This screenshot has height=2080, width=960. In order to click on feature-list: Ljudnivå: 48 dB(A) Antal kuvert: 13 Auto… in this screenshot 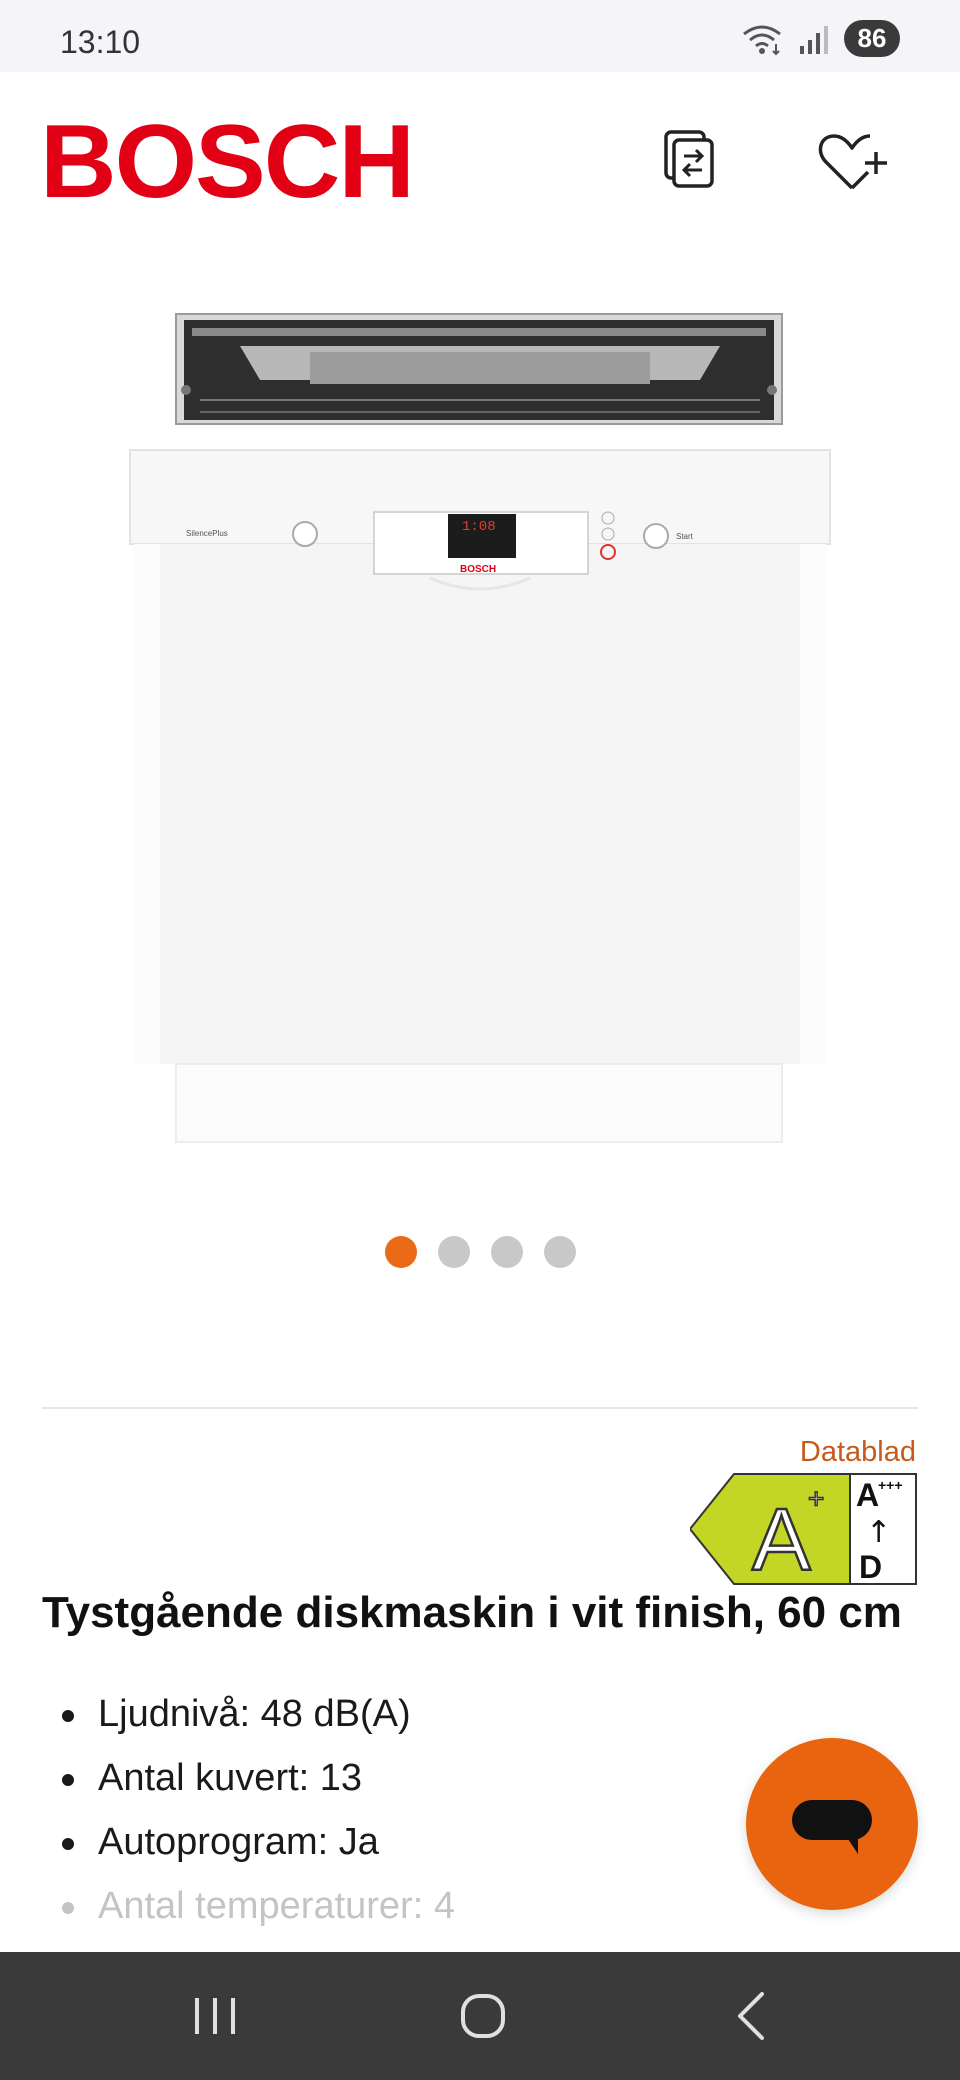, I will do `click(256, 1816)`.